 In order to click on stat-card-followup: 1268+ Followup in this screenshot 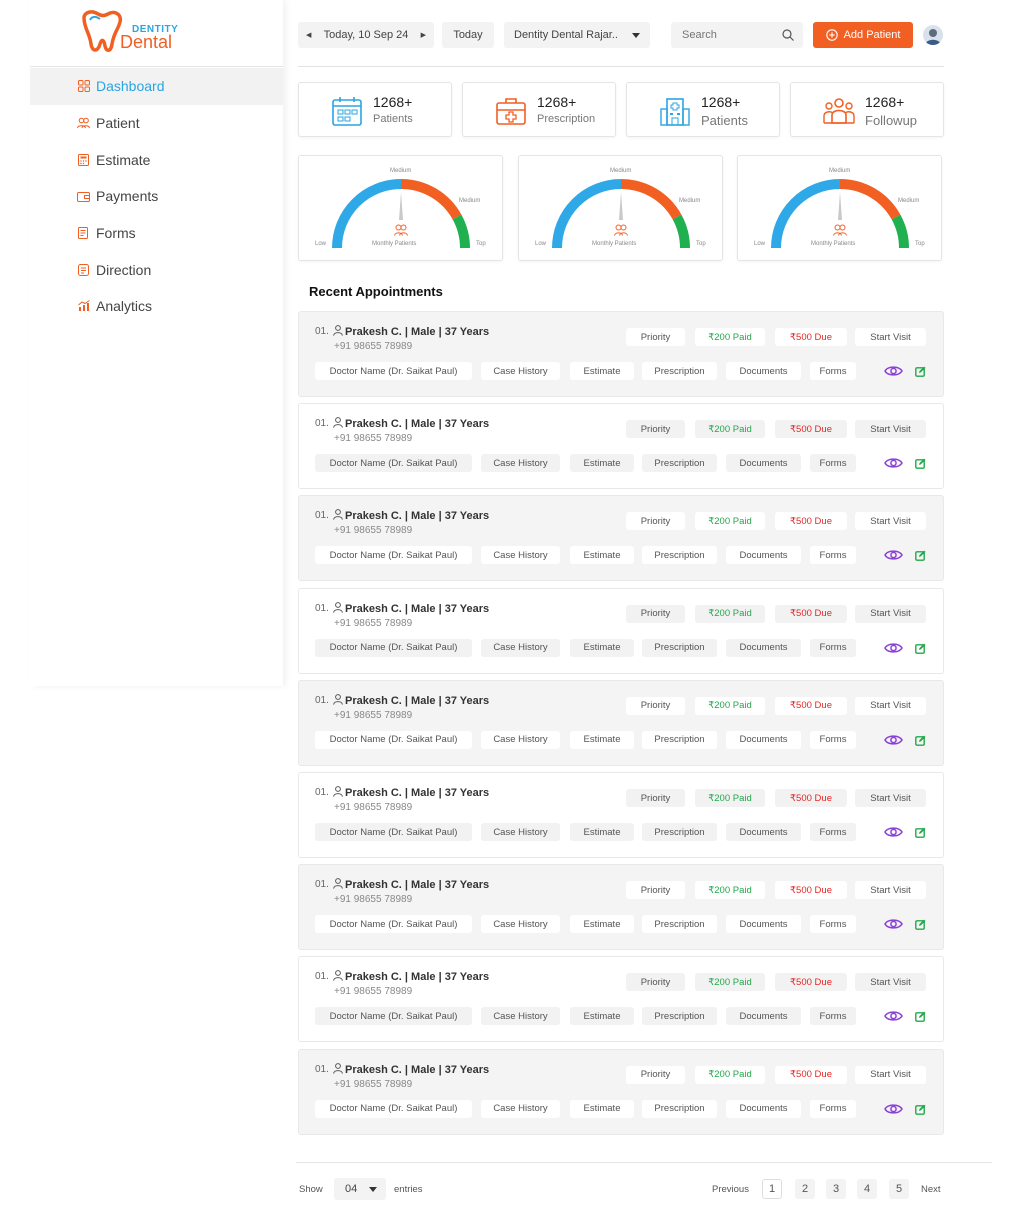, I will do `click(867, 109)`.